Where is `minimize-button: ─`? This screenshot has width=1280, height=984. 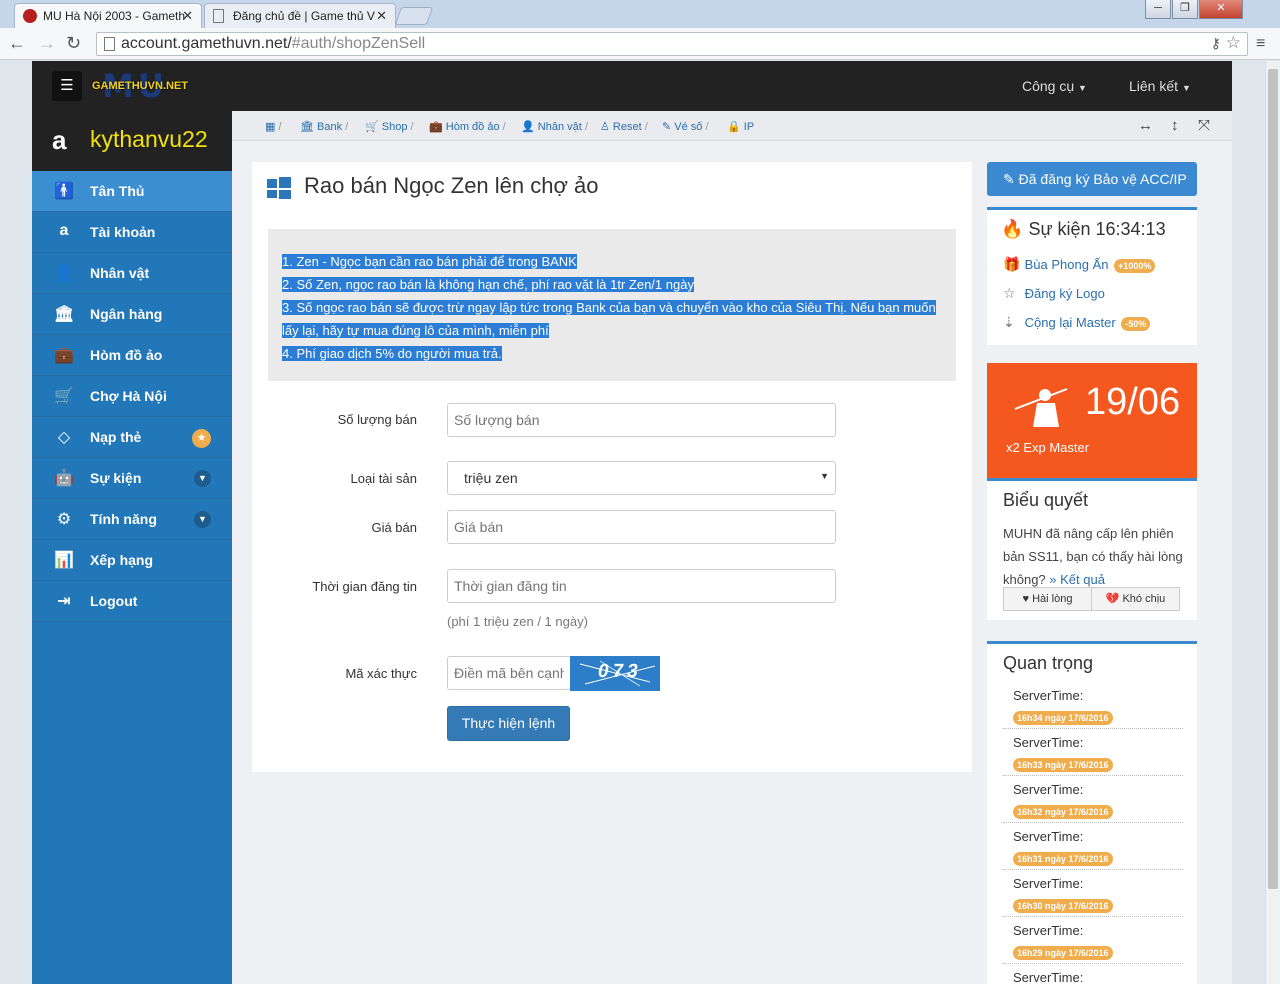
minimize-button: ─ is located at coordinates (1158, 9).